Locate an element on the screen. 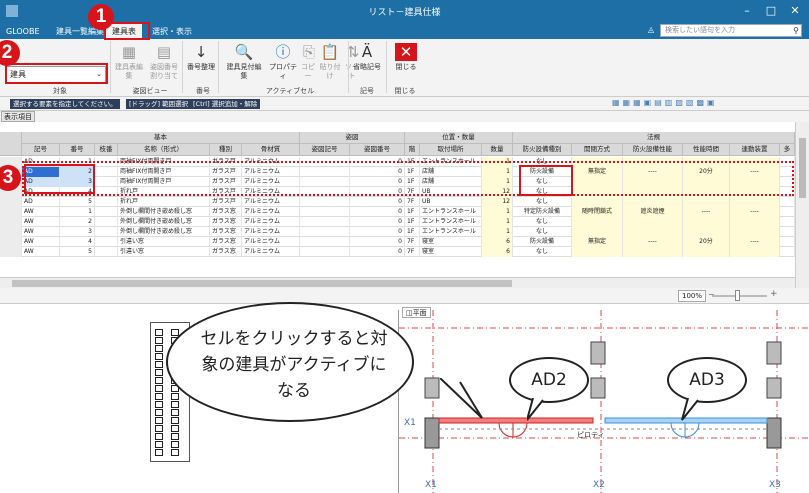 The width and height of the screenshot is (809, 493). grid-cell: 6 is located at coordinates (497, 252).